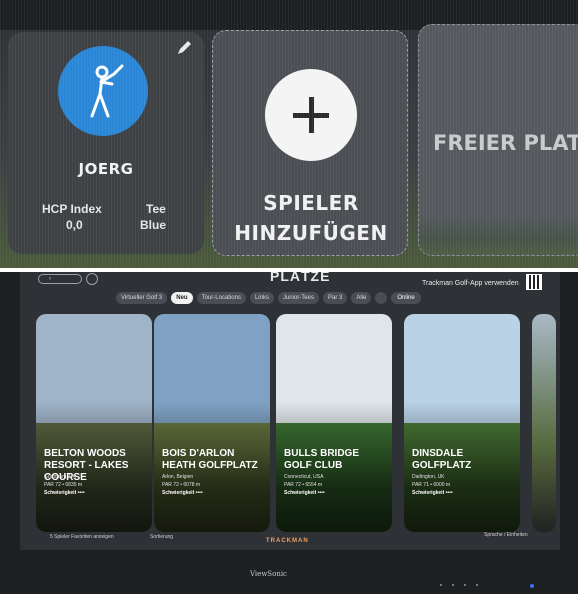  What do you see at coordinates (92, 279) in the screenshot?
I see `home-icon` at bounding box center [92, 279].